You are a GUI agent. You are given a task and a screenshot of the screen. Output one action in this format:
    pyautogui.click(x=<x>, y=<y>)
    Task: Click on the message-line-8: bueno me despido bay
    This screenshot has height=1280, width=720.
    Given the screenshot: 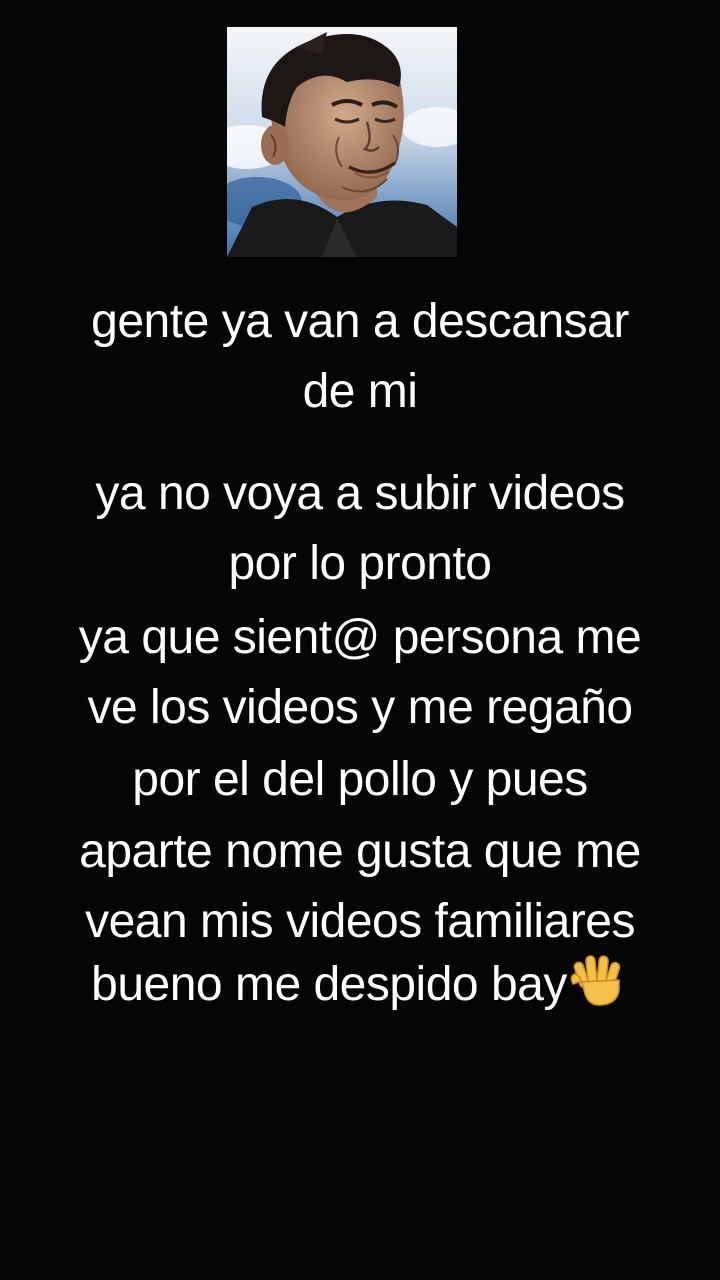 What is the action you would take?
    pyautogui.click(x=329, y=984)
    